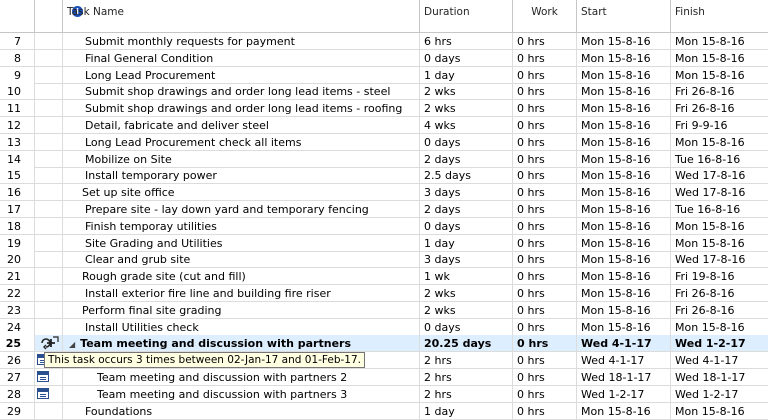  Describe the element at coordinates (719, 175) in the screenshot. I see `finish-cell: Wed 17-8-16` at that location.